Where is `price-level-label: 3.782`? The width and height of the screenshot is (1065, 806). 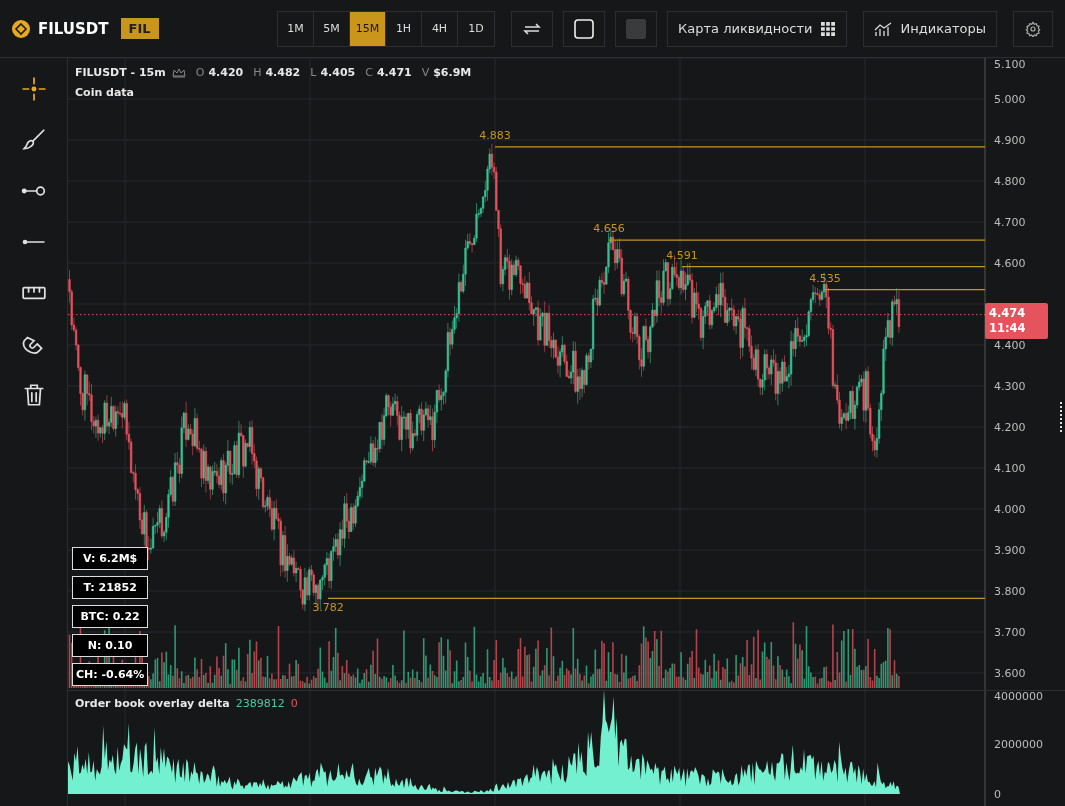
price-level-label: 3.782 is located at coordinates (328, 608).